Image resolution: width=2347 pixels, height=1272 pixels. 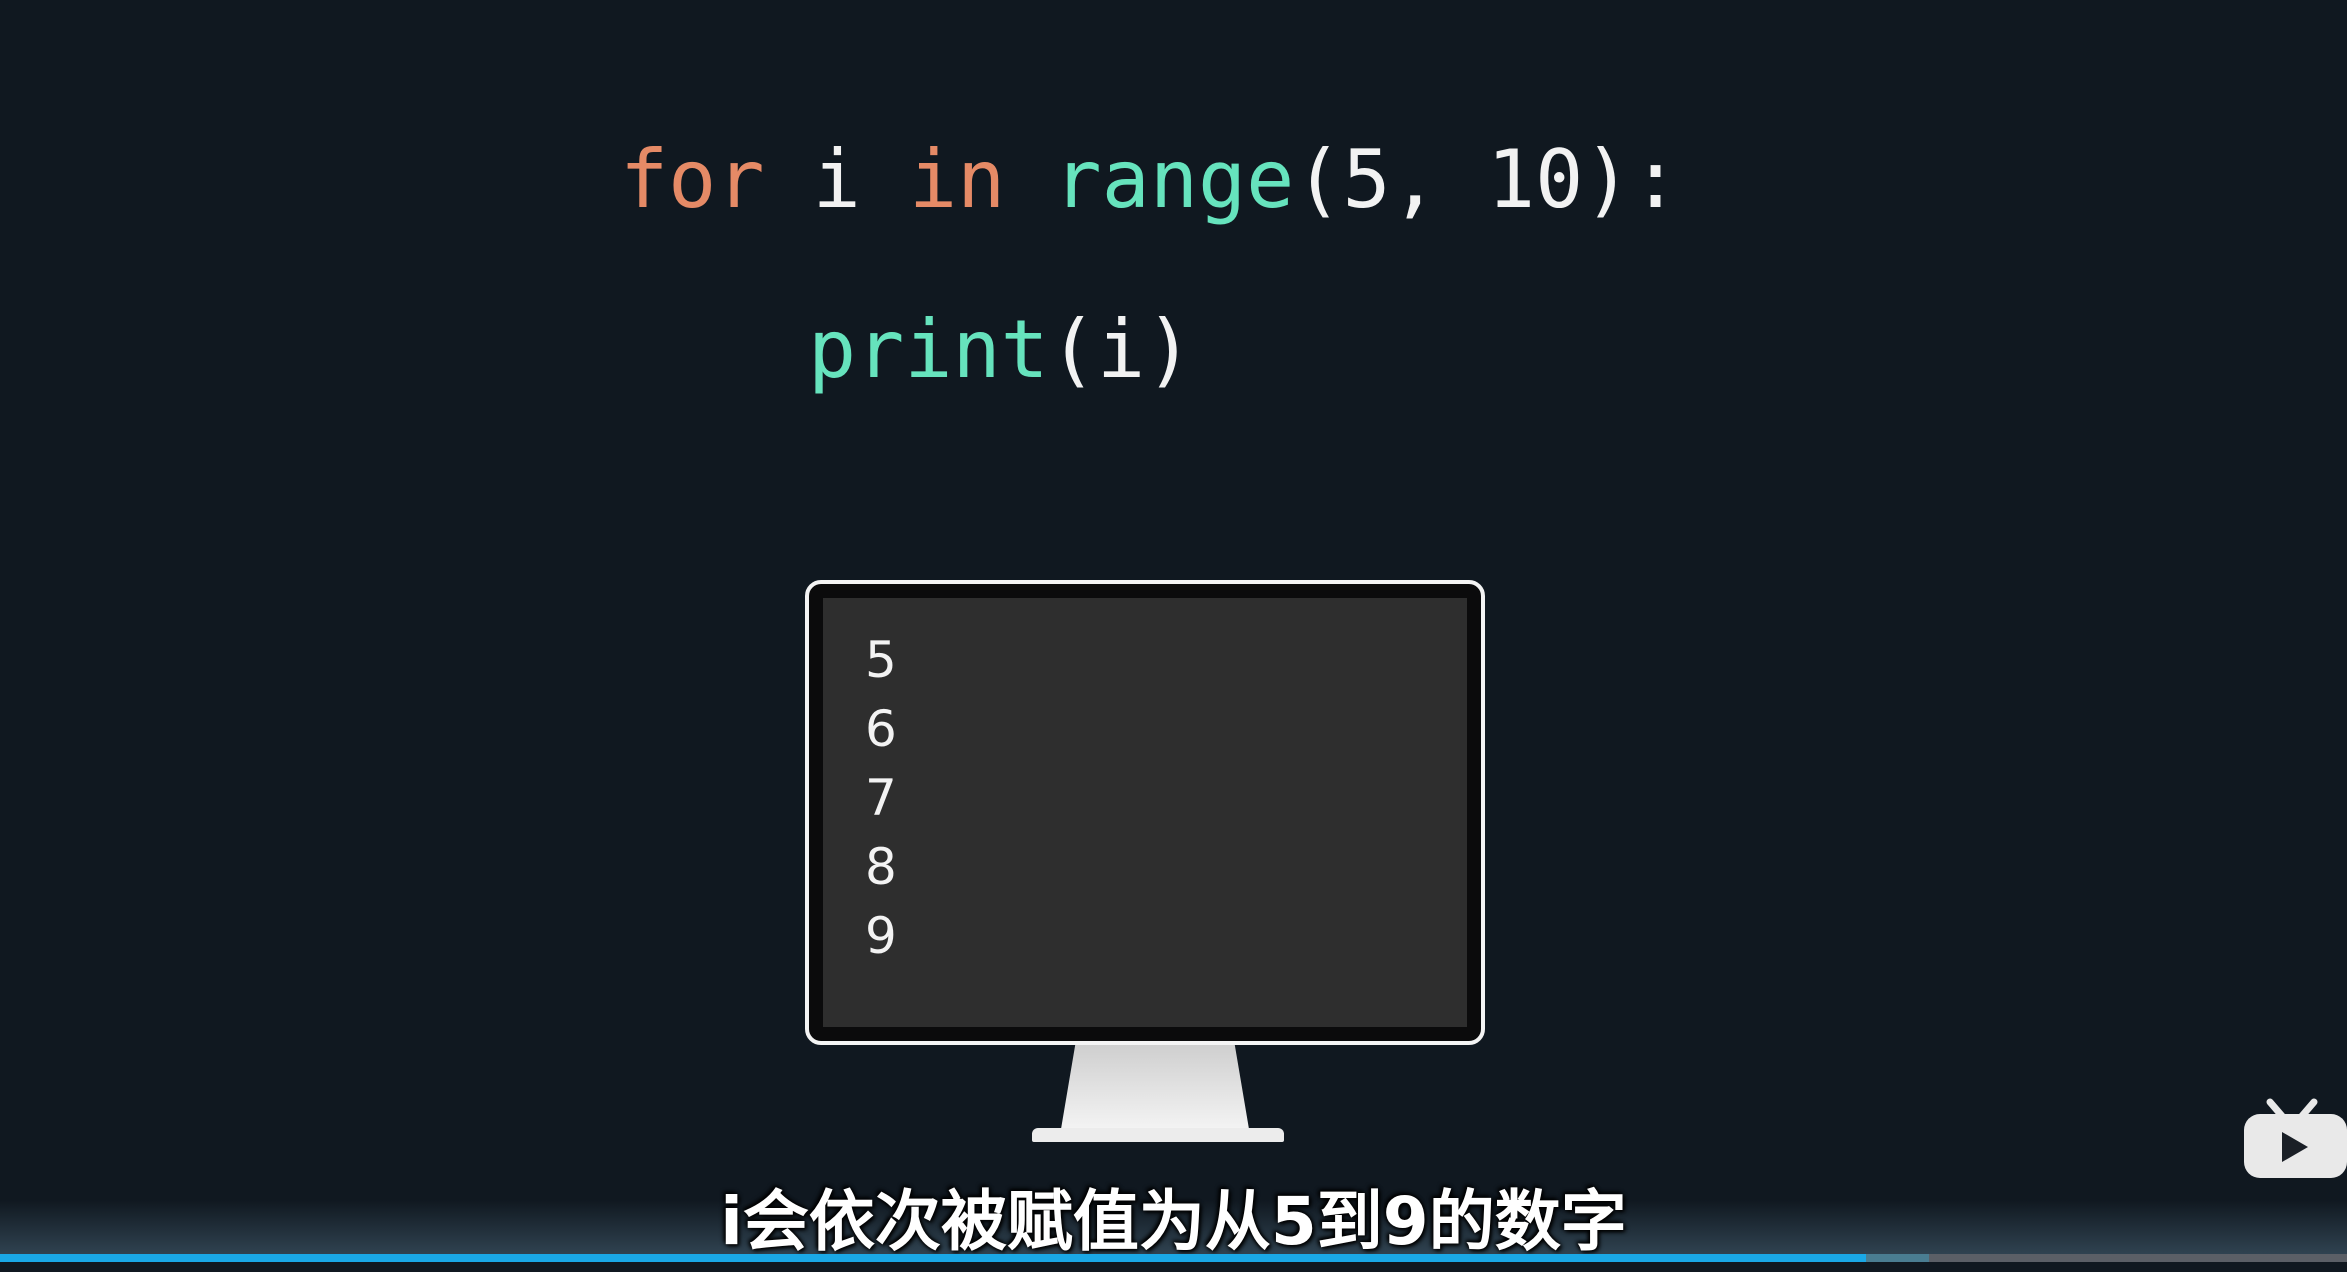 What do you see at coordinates (933, 1258) in the screenshot?
I see `progress-played` at bounding box center [933, 1258].